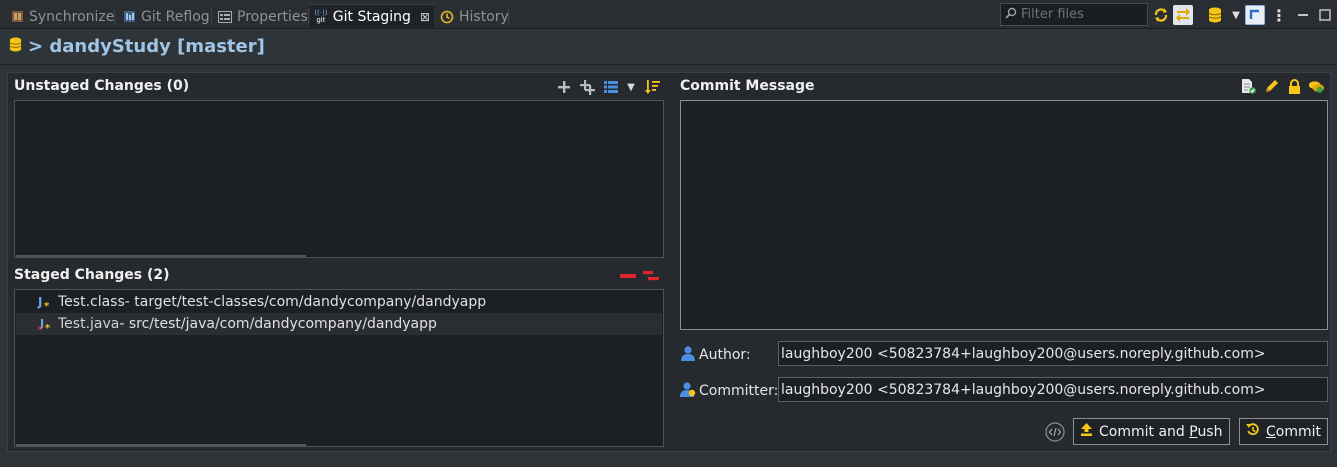  What do you see at coordinates (725, 355) in the screenshot?
I see `author-label: Author:` at bounding box center [725, 355].